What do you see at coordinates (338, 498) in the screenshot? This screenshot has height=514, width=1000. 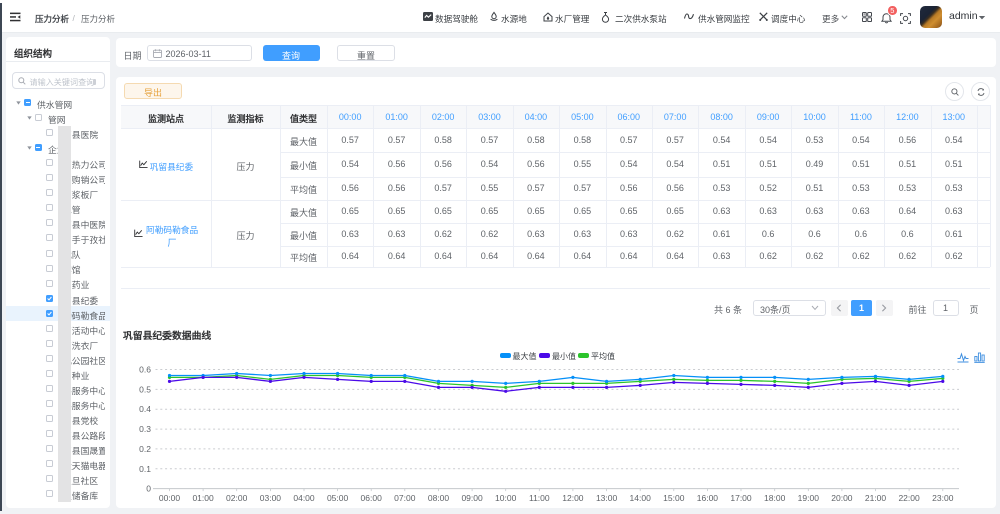 I see `svg-text: 05:00` at bounding box center [338, 498].